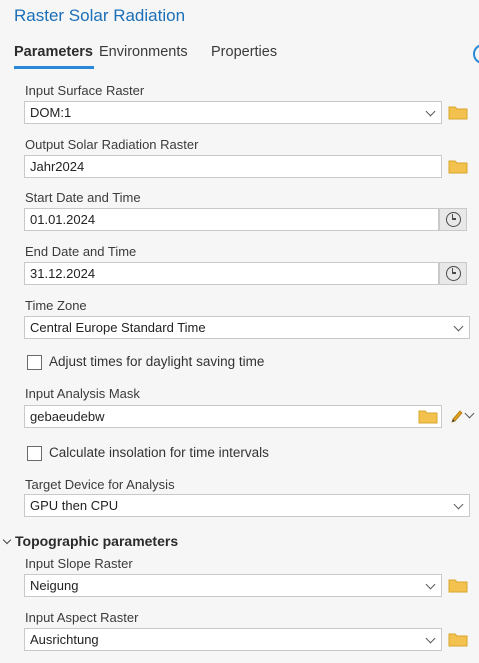 The height and width of the screenshot is (663, 479). What do you see at coordinates (56, 305) in the screenshot?
I see `time-zone-label: Time Zone` at bounding box center [56, 305].